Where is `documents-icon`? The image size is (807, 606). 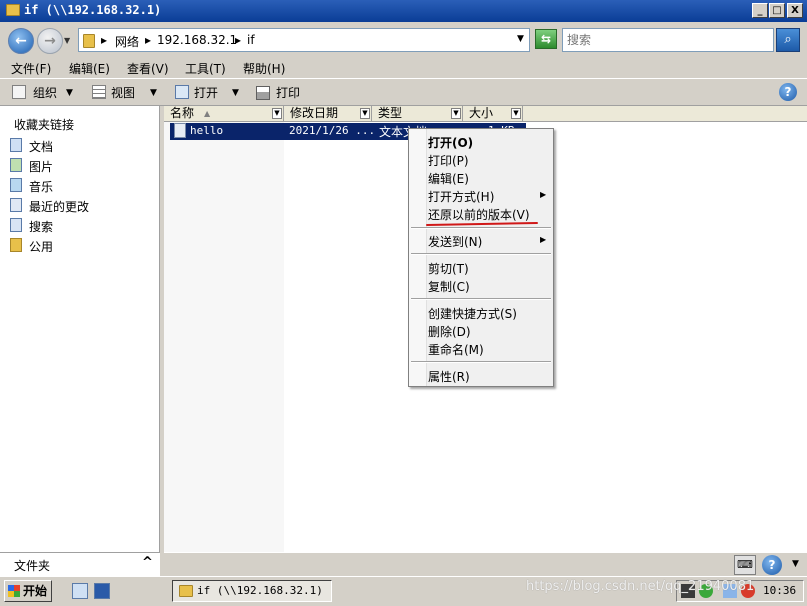 documents-icon is located at coordinates (16, 145).